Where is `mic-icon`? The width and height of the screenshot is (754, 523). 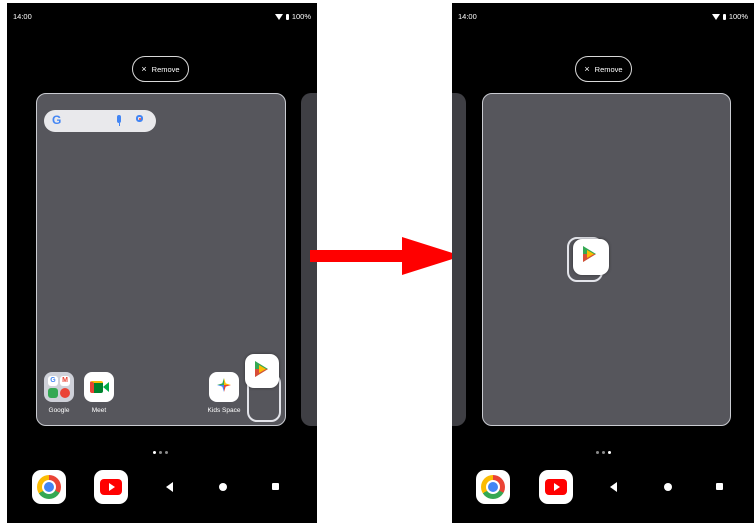 mic-icon is located at coordinates (119, 120).